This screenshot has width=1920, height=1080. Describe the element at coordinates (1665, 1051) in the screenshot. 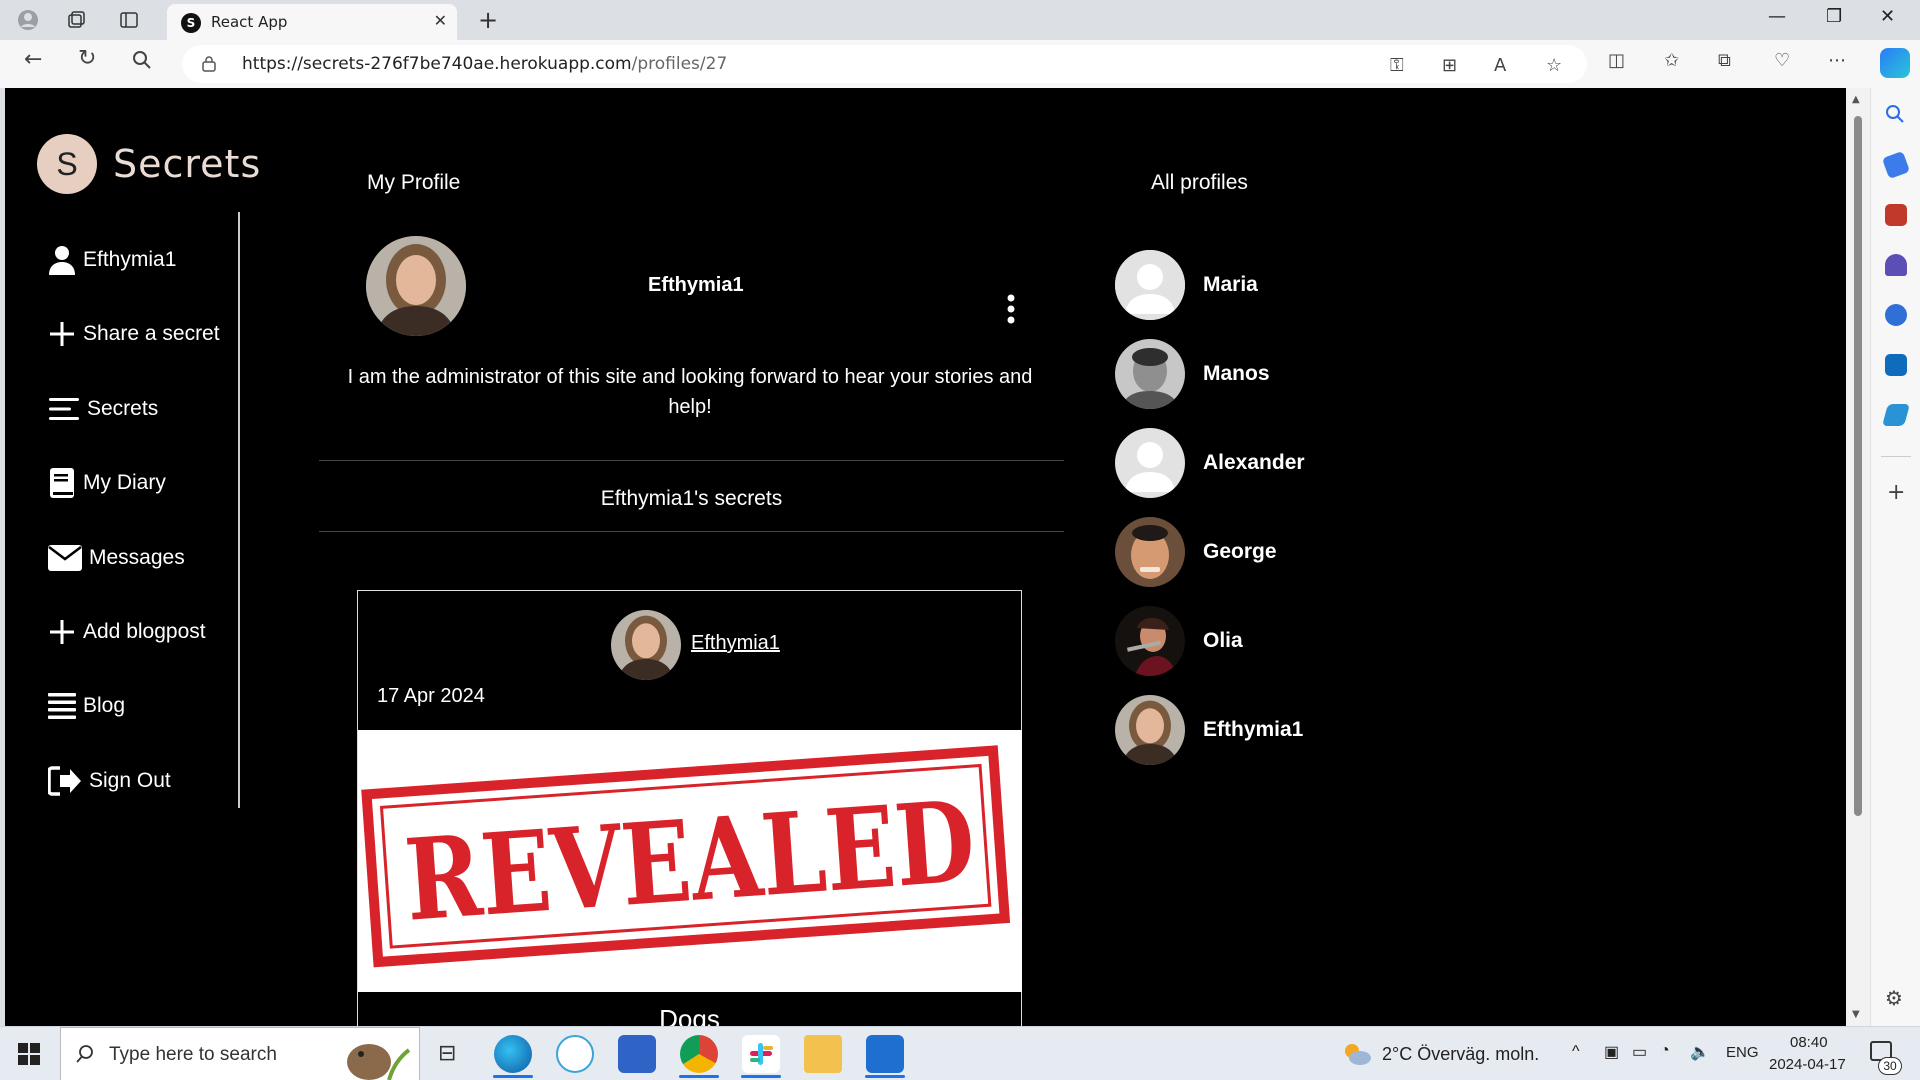

I see `wifi-icon: ◔` at that location.